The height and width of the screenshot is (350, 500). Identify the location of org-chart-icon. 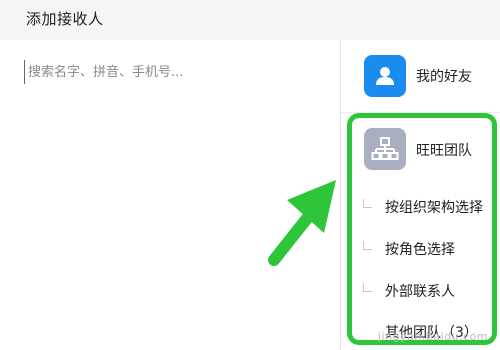
(385, 149).